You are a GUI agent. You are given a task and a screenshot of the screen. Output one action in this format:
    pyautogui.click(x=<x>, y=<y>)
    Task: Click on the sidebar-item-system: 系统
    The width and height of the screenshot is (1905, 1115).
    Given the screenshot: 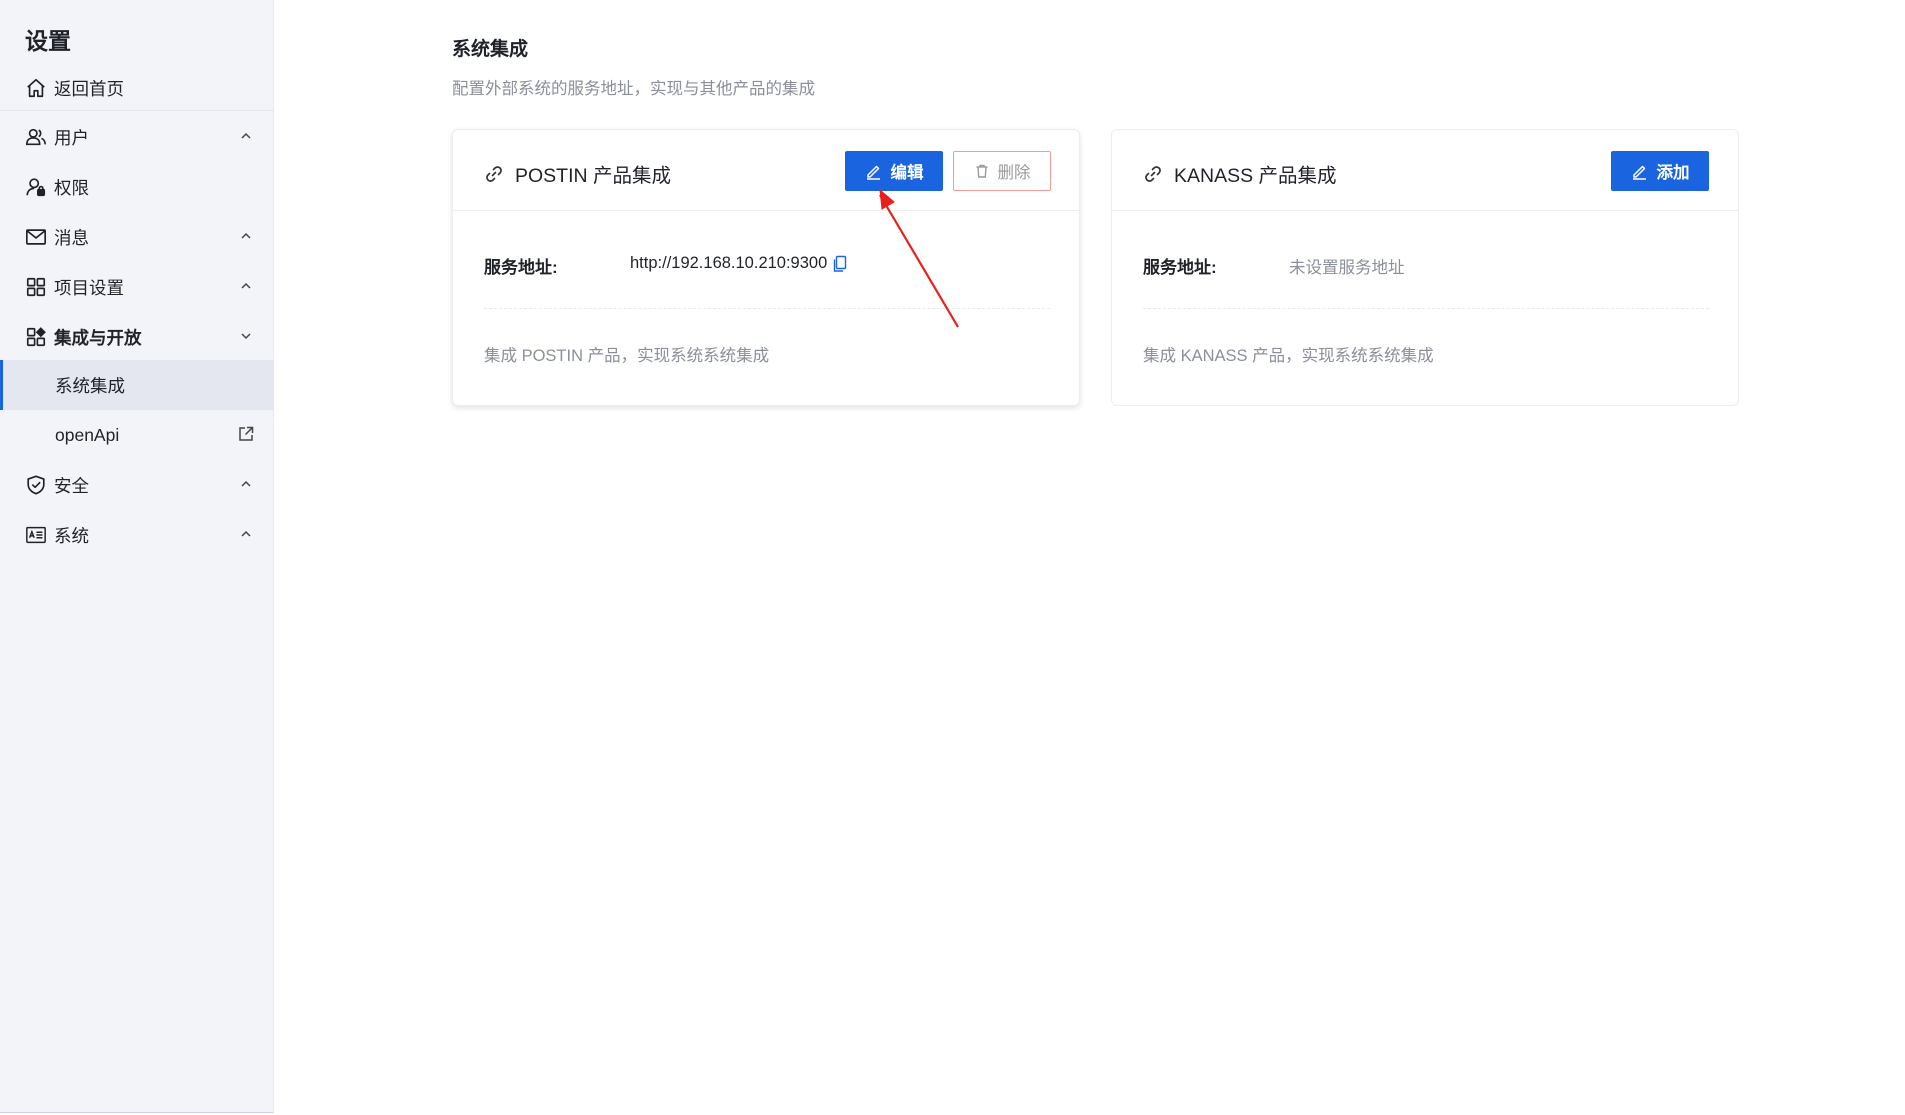 What is the action you would take?
    pyautogui.click(x=137, y=535)
    